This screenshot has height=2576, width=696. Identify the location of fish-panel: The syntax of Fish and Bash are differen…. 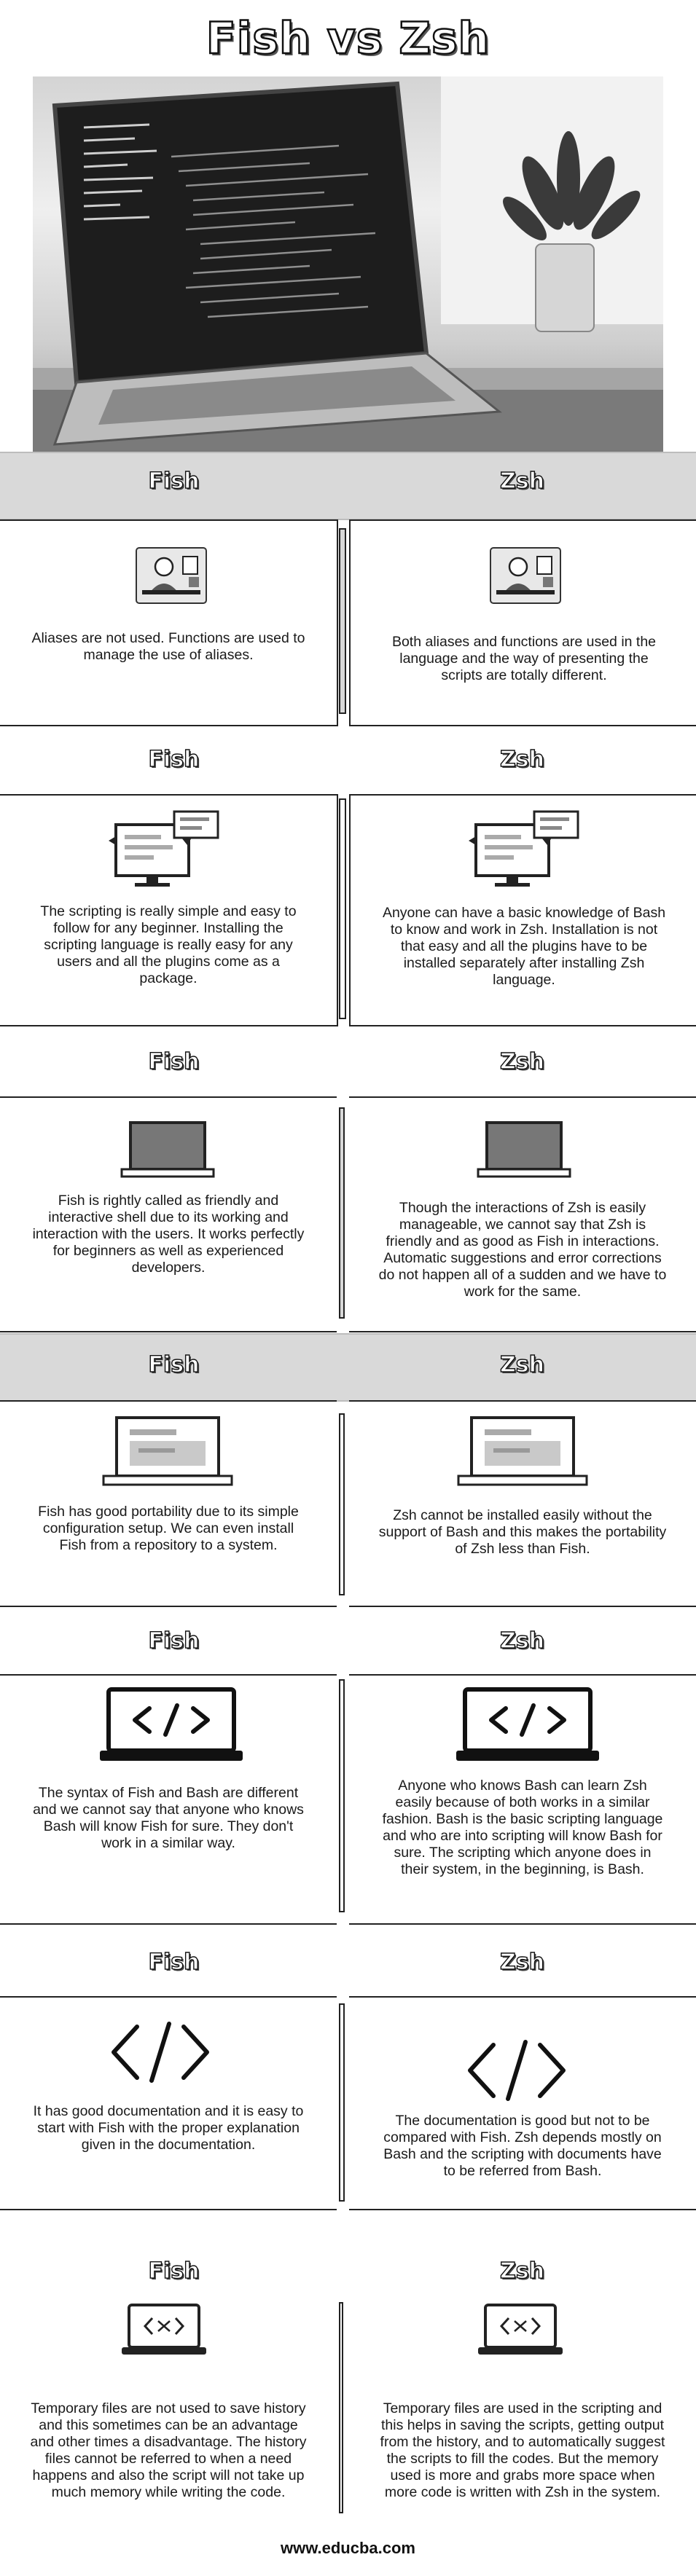
(168, 1799).